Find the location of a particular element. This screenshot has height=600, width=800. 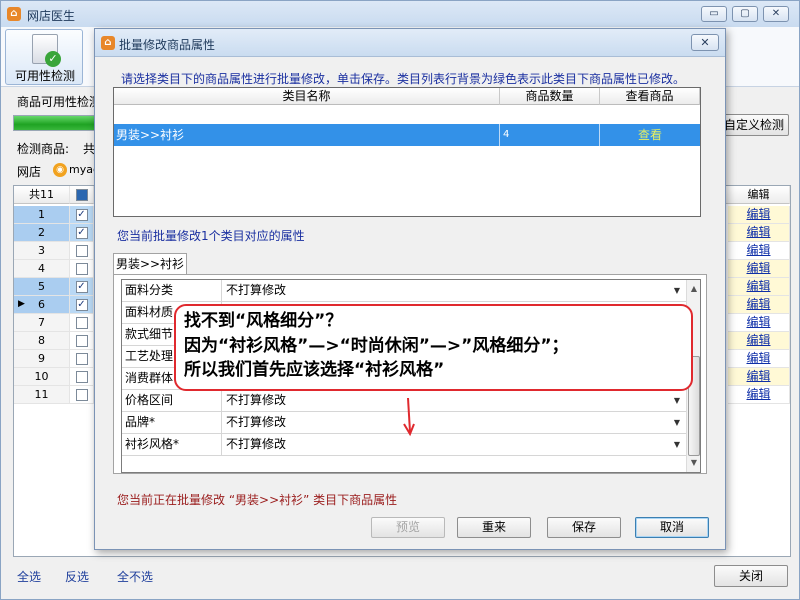

row-number-label: 4 is located at coordinates (41, 268).